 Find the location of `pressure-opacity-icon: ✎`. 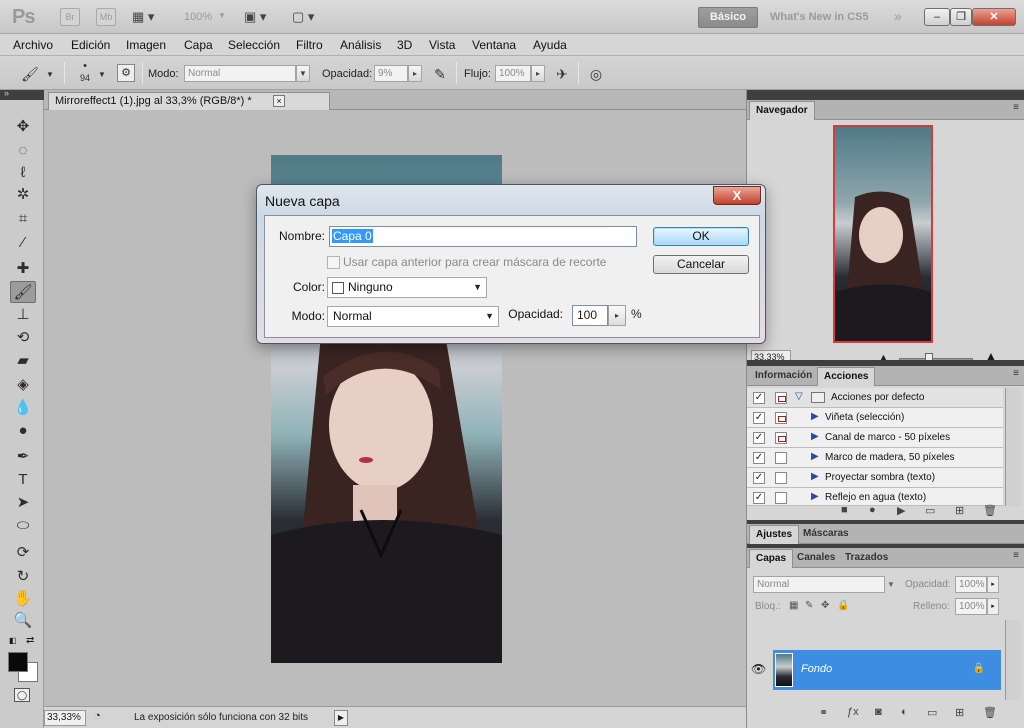

pressure-opacity-icon: ✎ is located at coordinates (440, 74).